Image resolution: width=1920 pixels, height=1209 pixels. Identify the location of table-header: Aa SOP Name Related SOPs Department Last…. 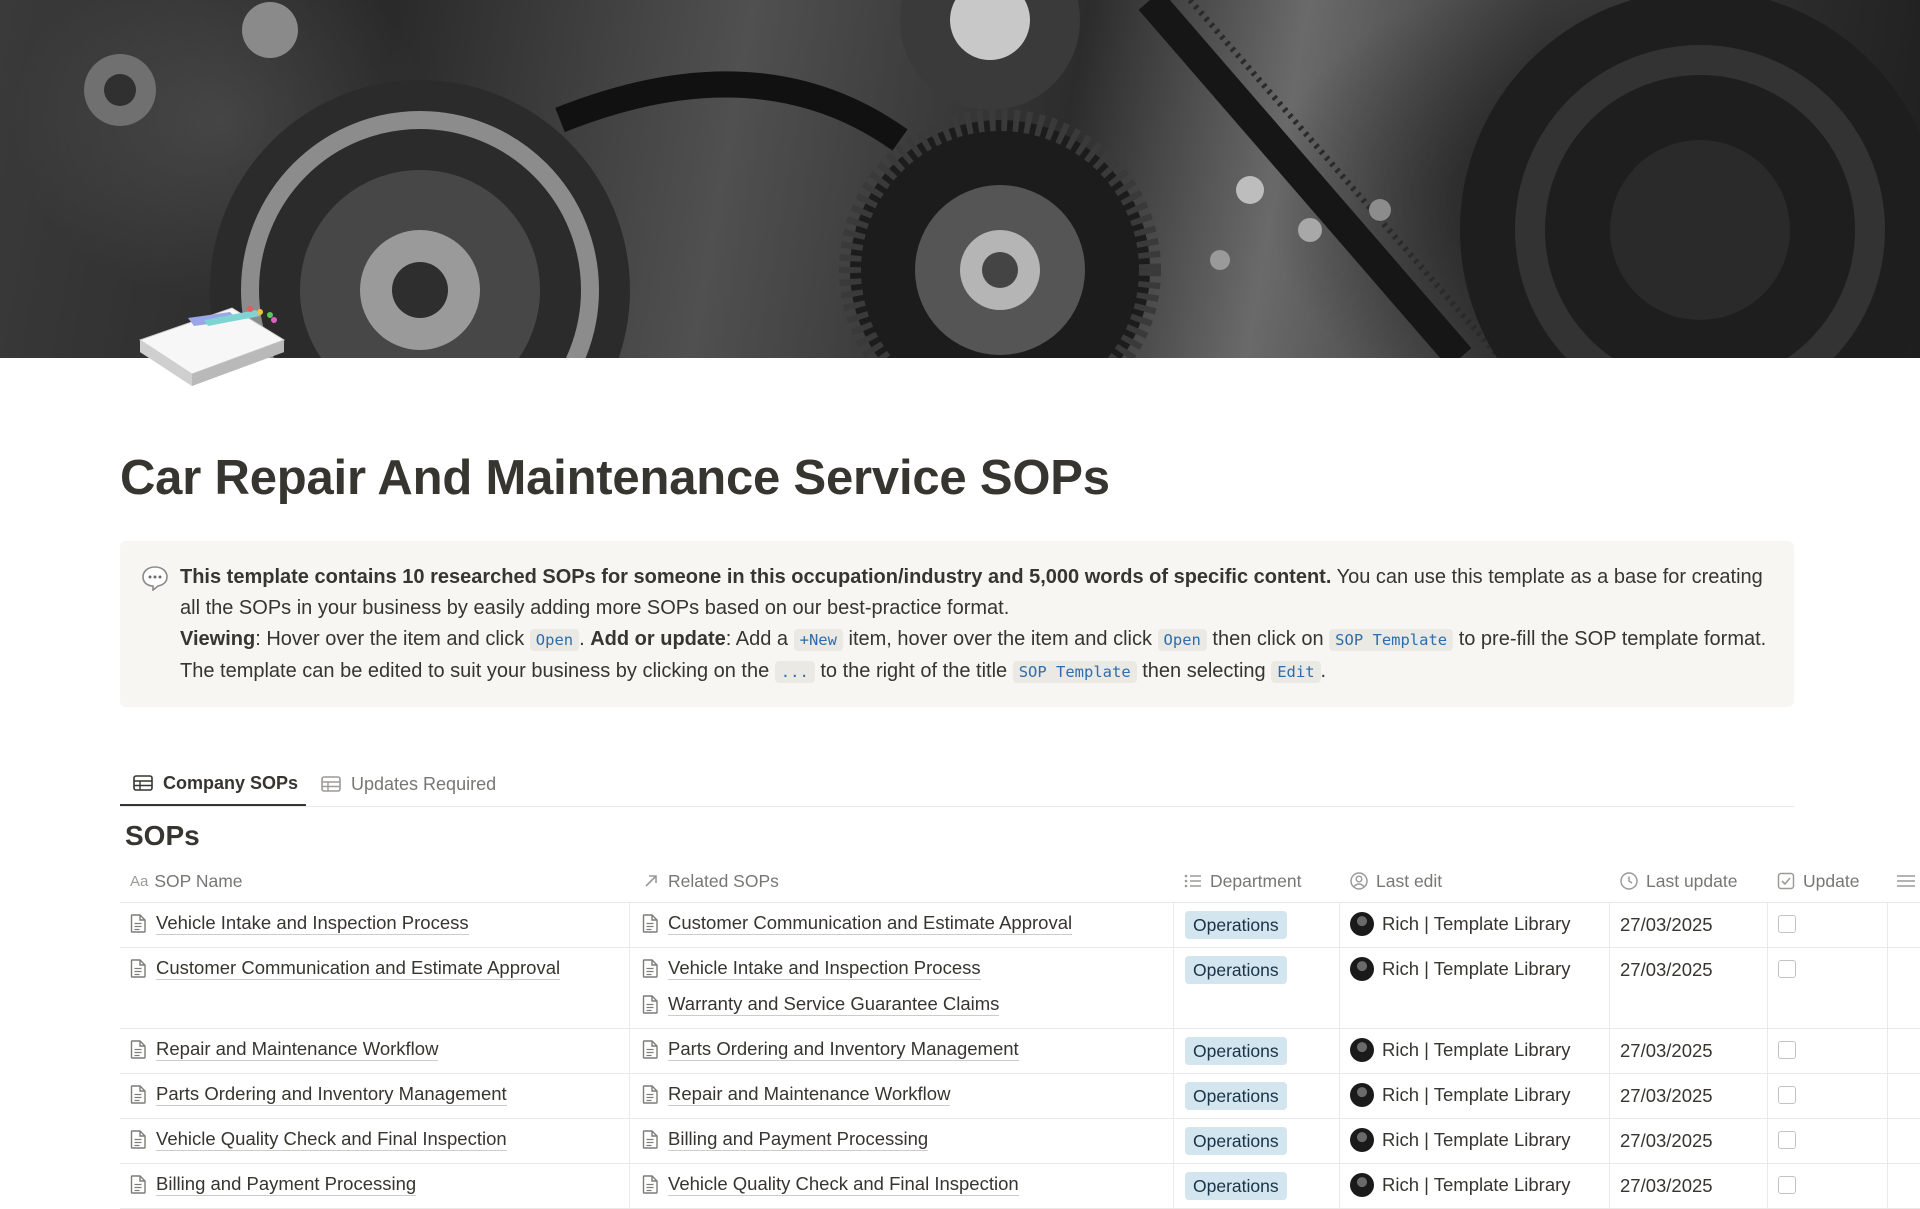
(1020, 881).